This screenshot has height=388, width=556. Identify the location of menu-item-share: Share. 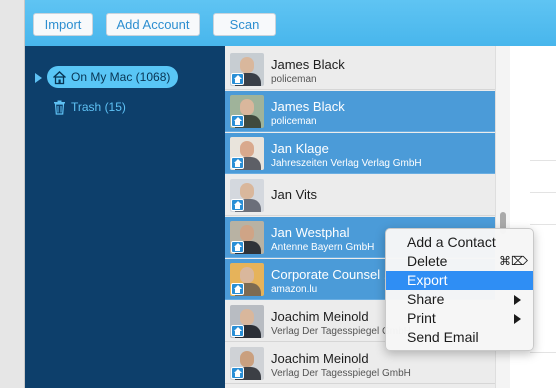
(459, 299).